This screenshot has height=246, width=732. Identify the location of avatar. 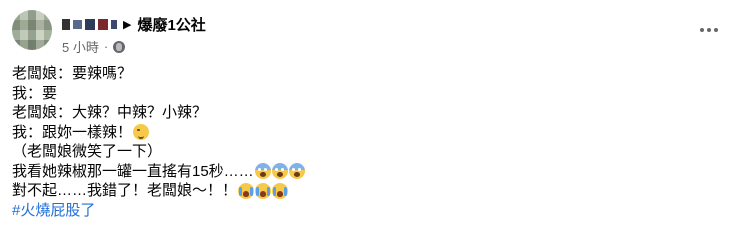
(32, 30).